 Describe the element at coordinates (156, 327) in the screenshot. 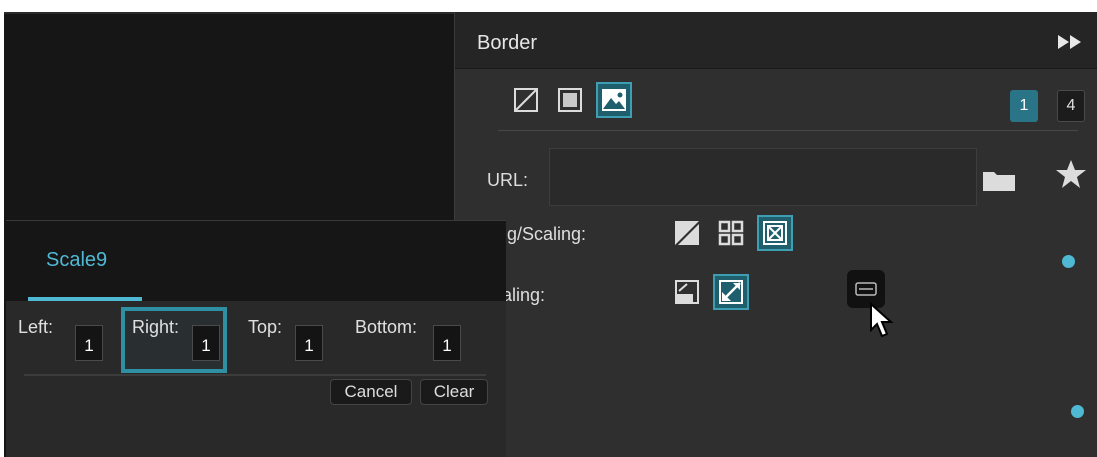

I see `right-label: Right:` at that location.